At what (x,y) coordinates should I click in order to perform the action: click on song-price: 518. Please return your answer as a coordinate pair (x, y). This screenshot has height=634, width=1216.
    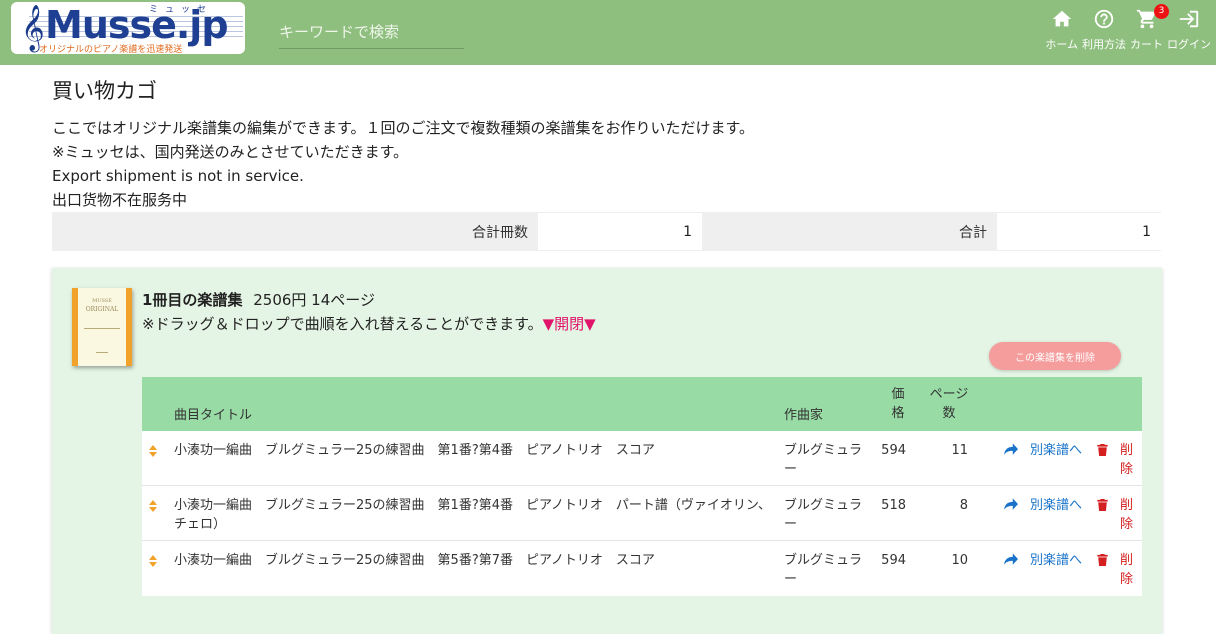
    Looking at the image, I should click on (893, 505).